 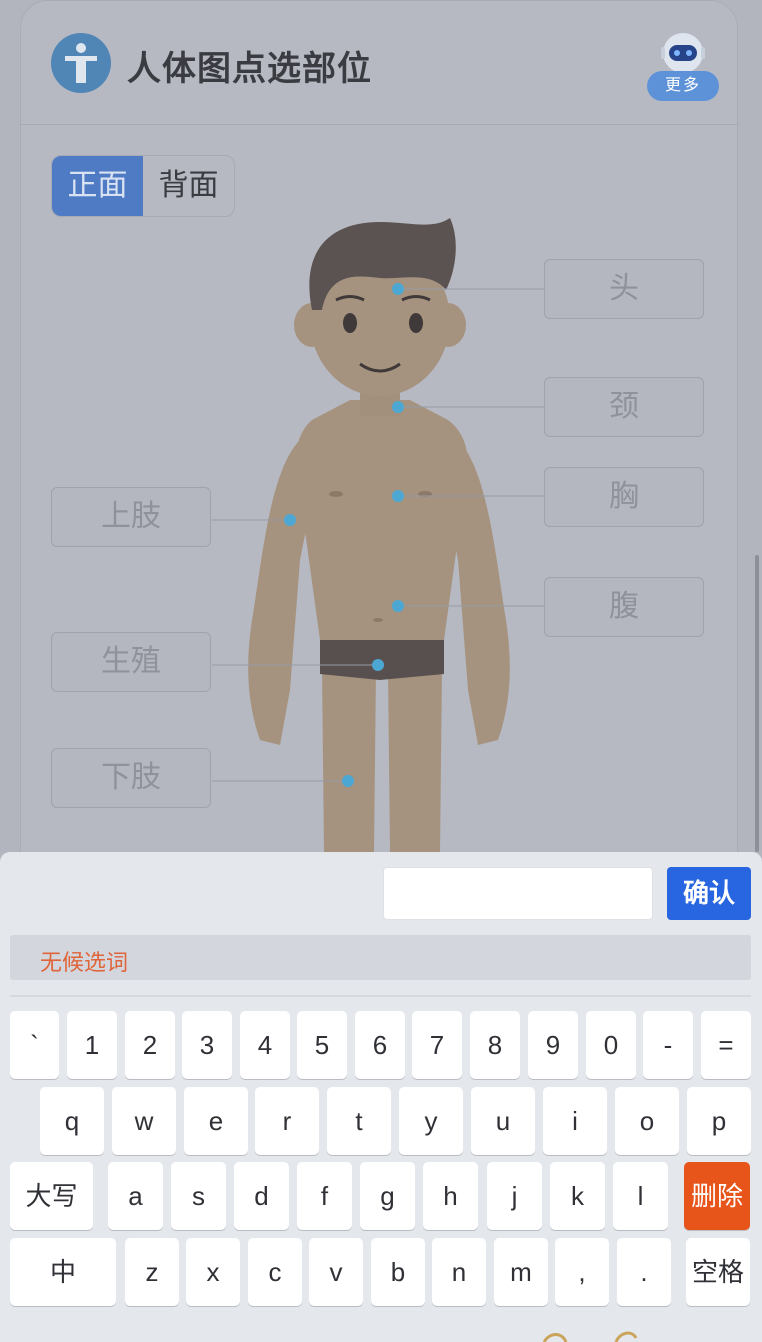 What do you see at coordinates (553, 1045) in the screenshot?
I see `key-9: 9` at bounding box center [553, 1045].